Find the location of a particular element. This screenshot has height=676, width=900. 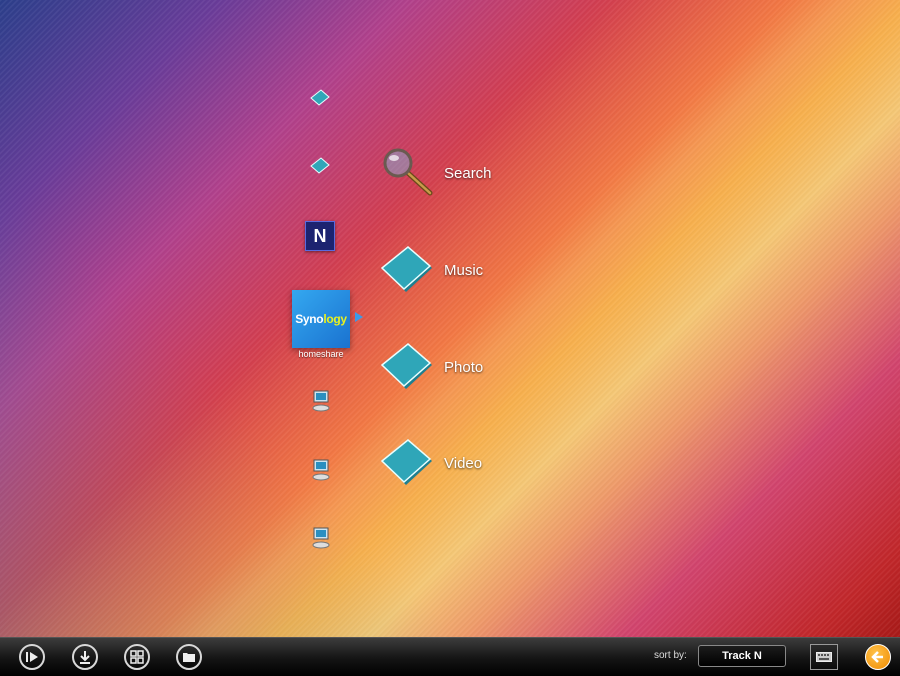

source-caption: homeshare is located at coordinates (321, 354).